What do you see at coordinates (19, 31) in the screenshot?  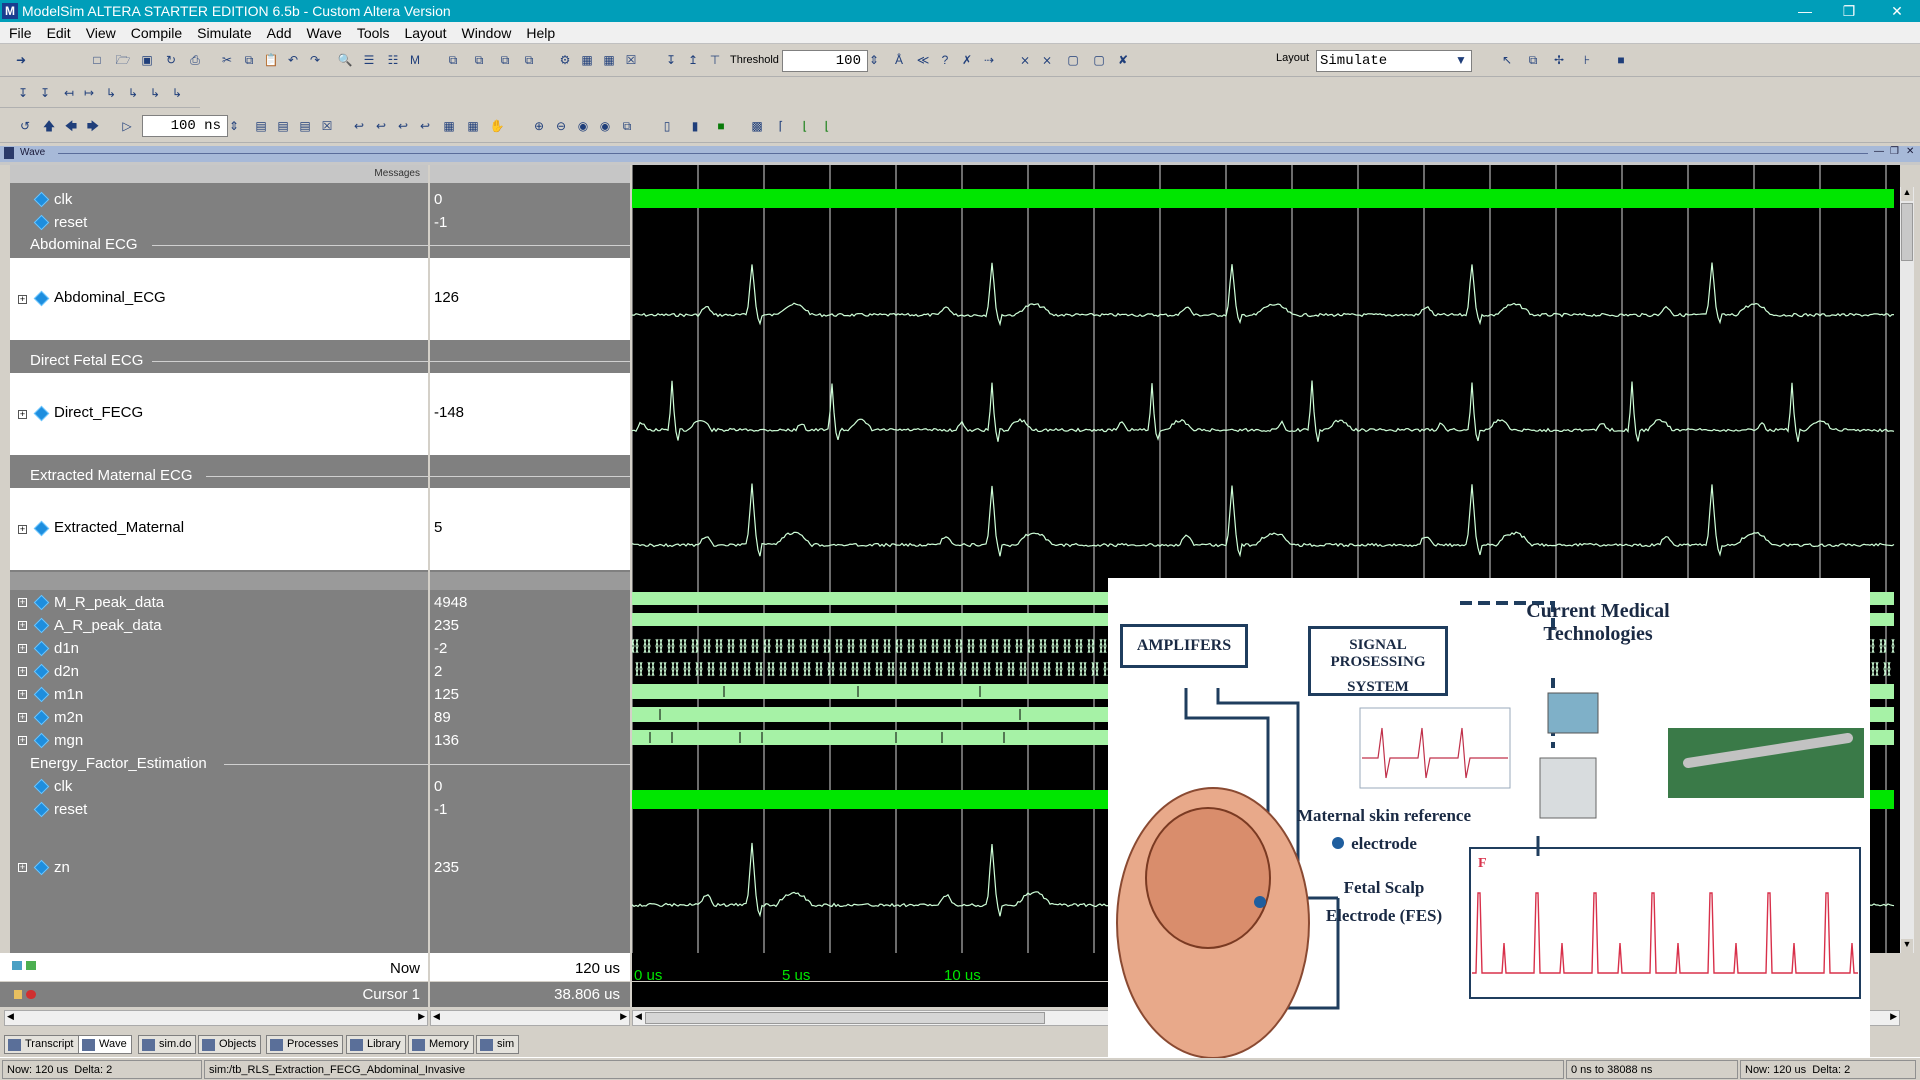 I see `menu-file: File` at bounding box center [19, 31].